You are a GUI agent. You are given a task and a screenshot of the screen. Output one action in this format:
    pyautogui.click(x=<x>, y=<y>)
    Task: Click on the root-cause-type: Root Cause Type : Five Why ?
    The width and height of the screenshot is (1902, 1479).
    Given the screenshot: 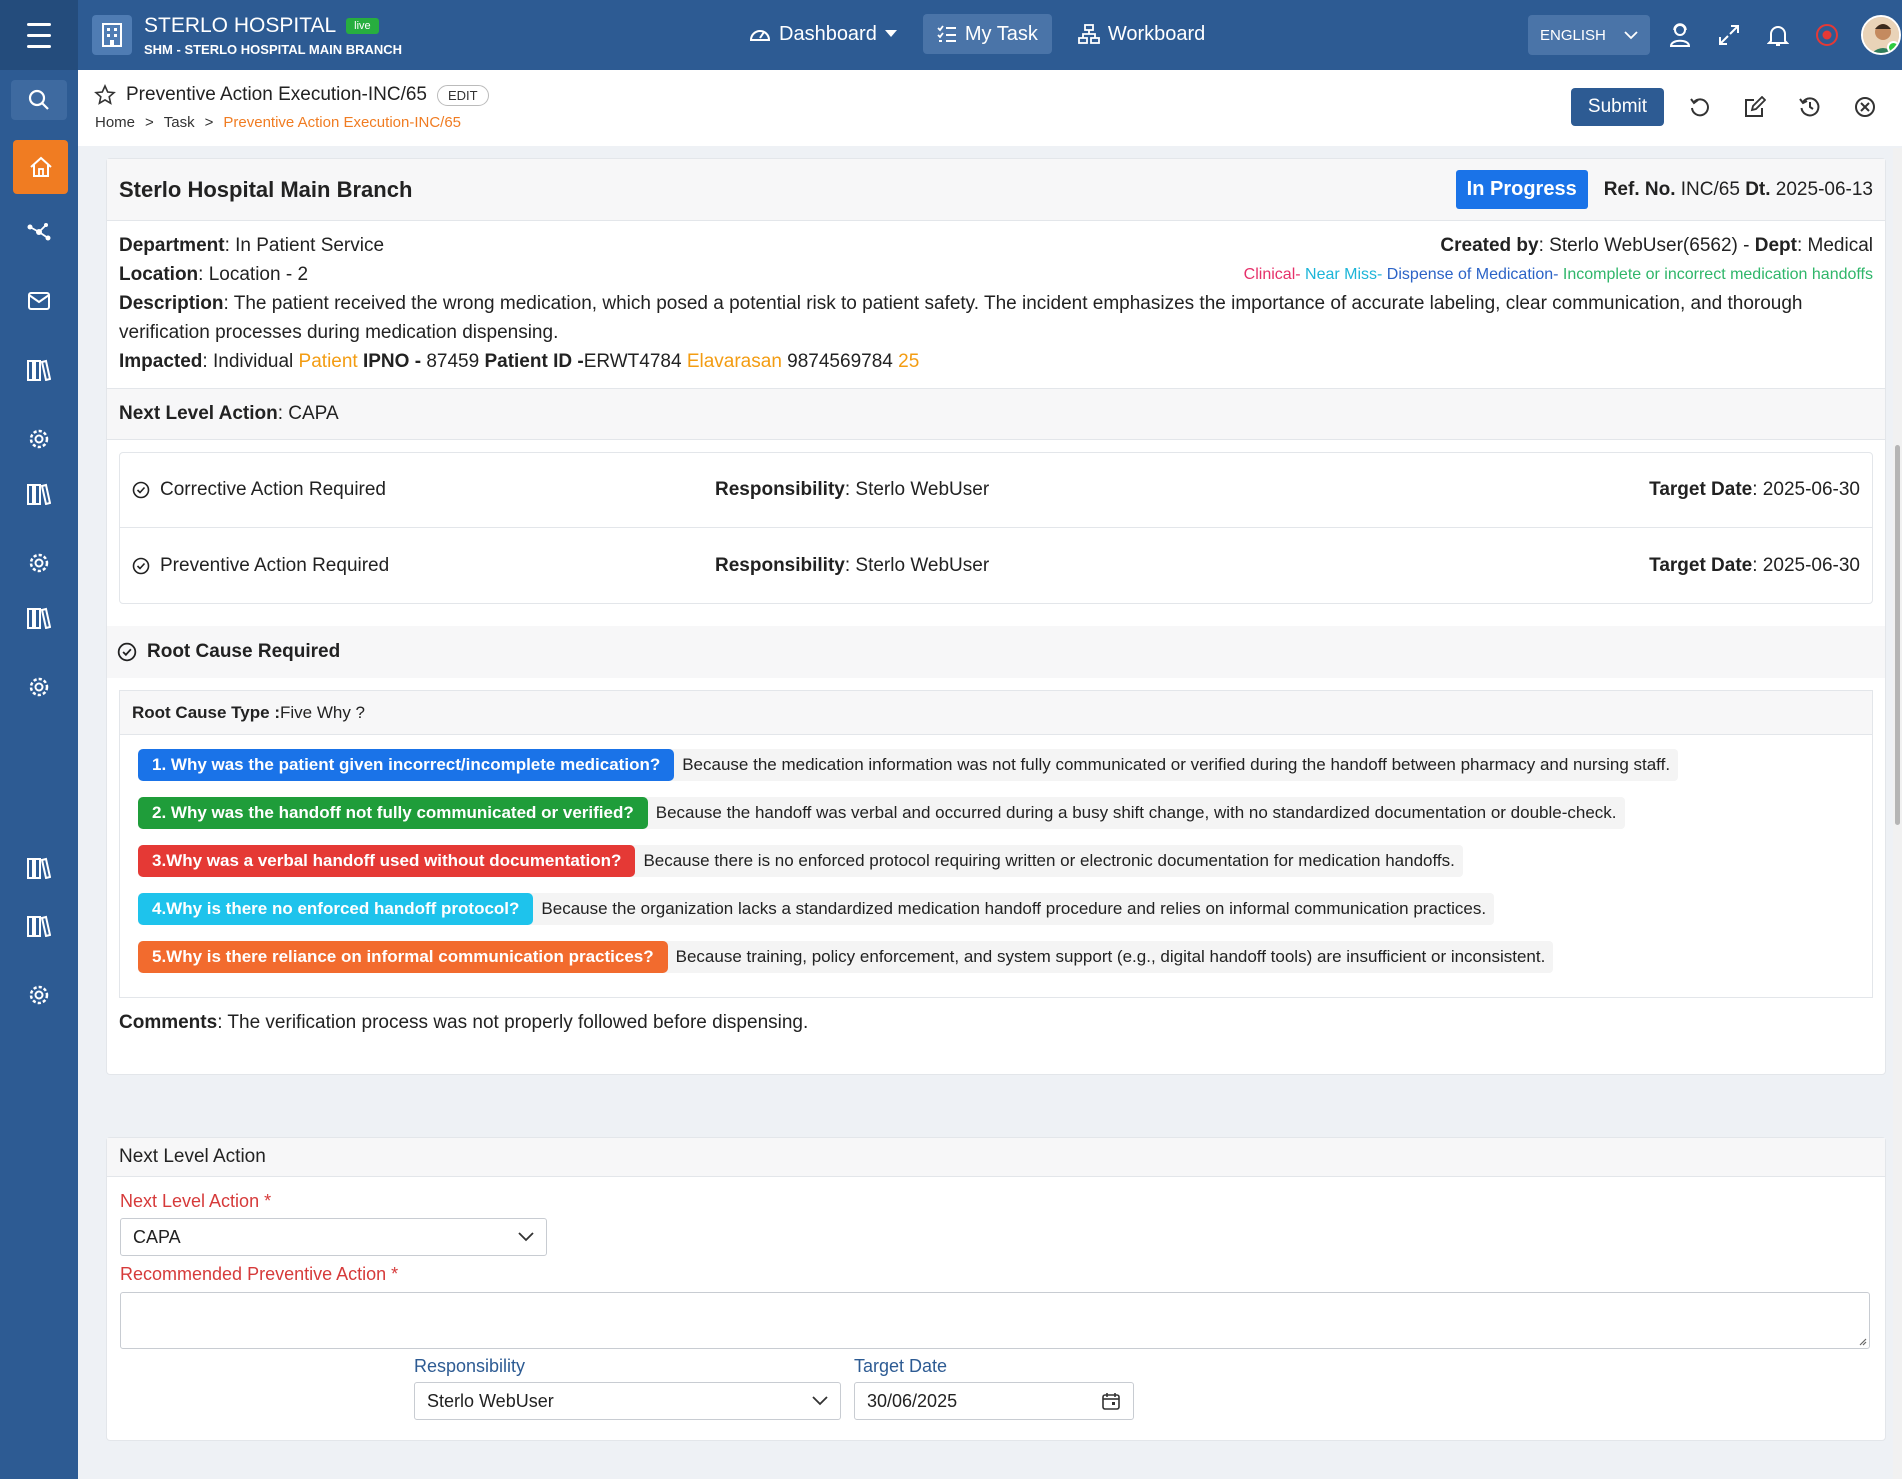 What is the action you would take?
    pyautogui.click(x=996, y=713)
    